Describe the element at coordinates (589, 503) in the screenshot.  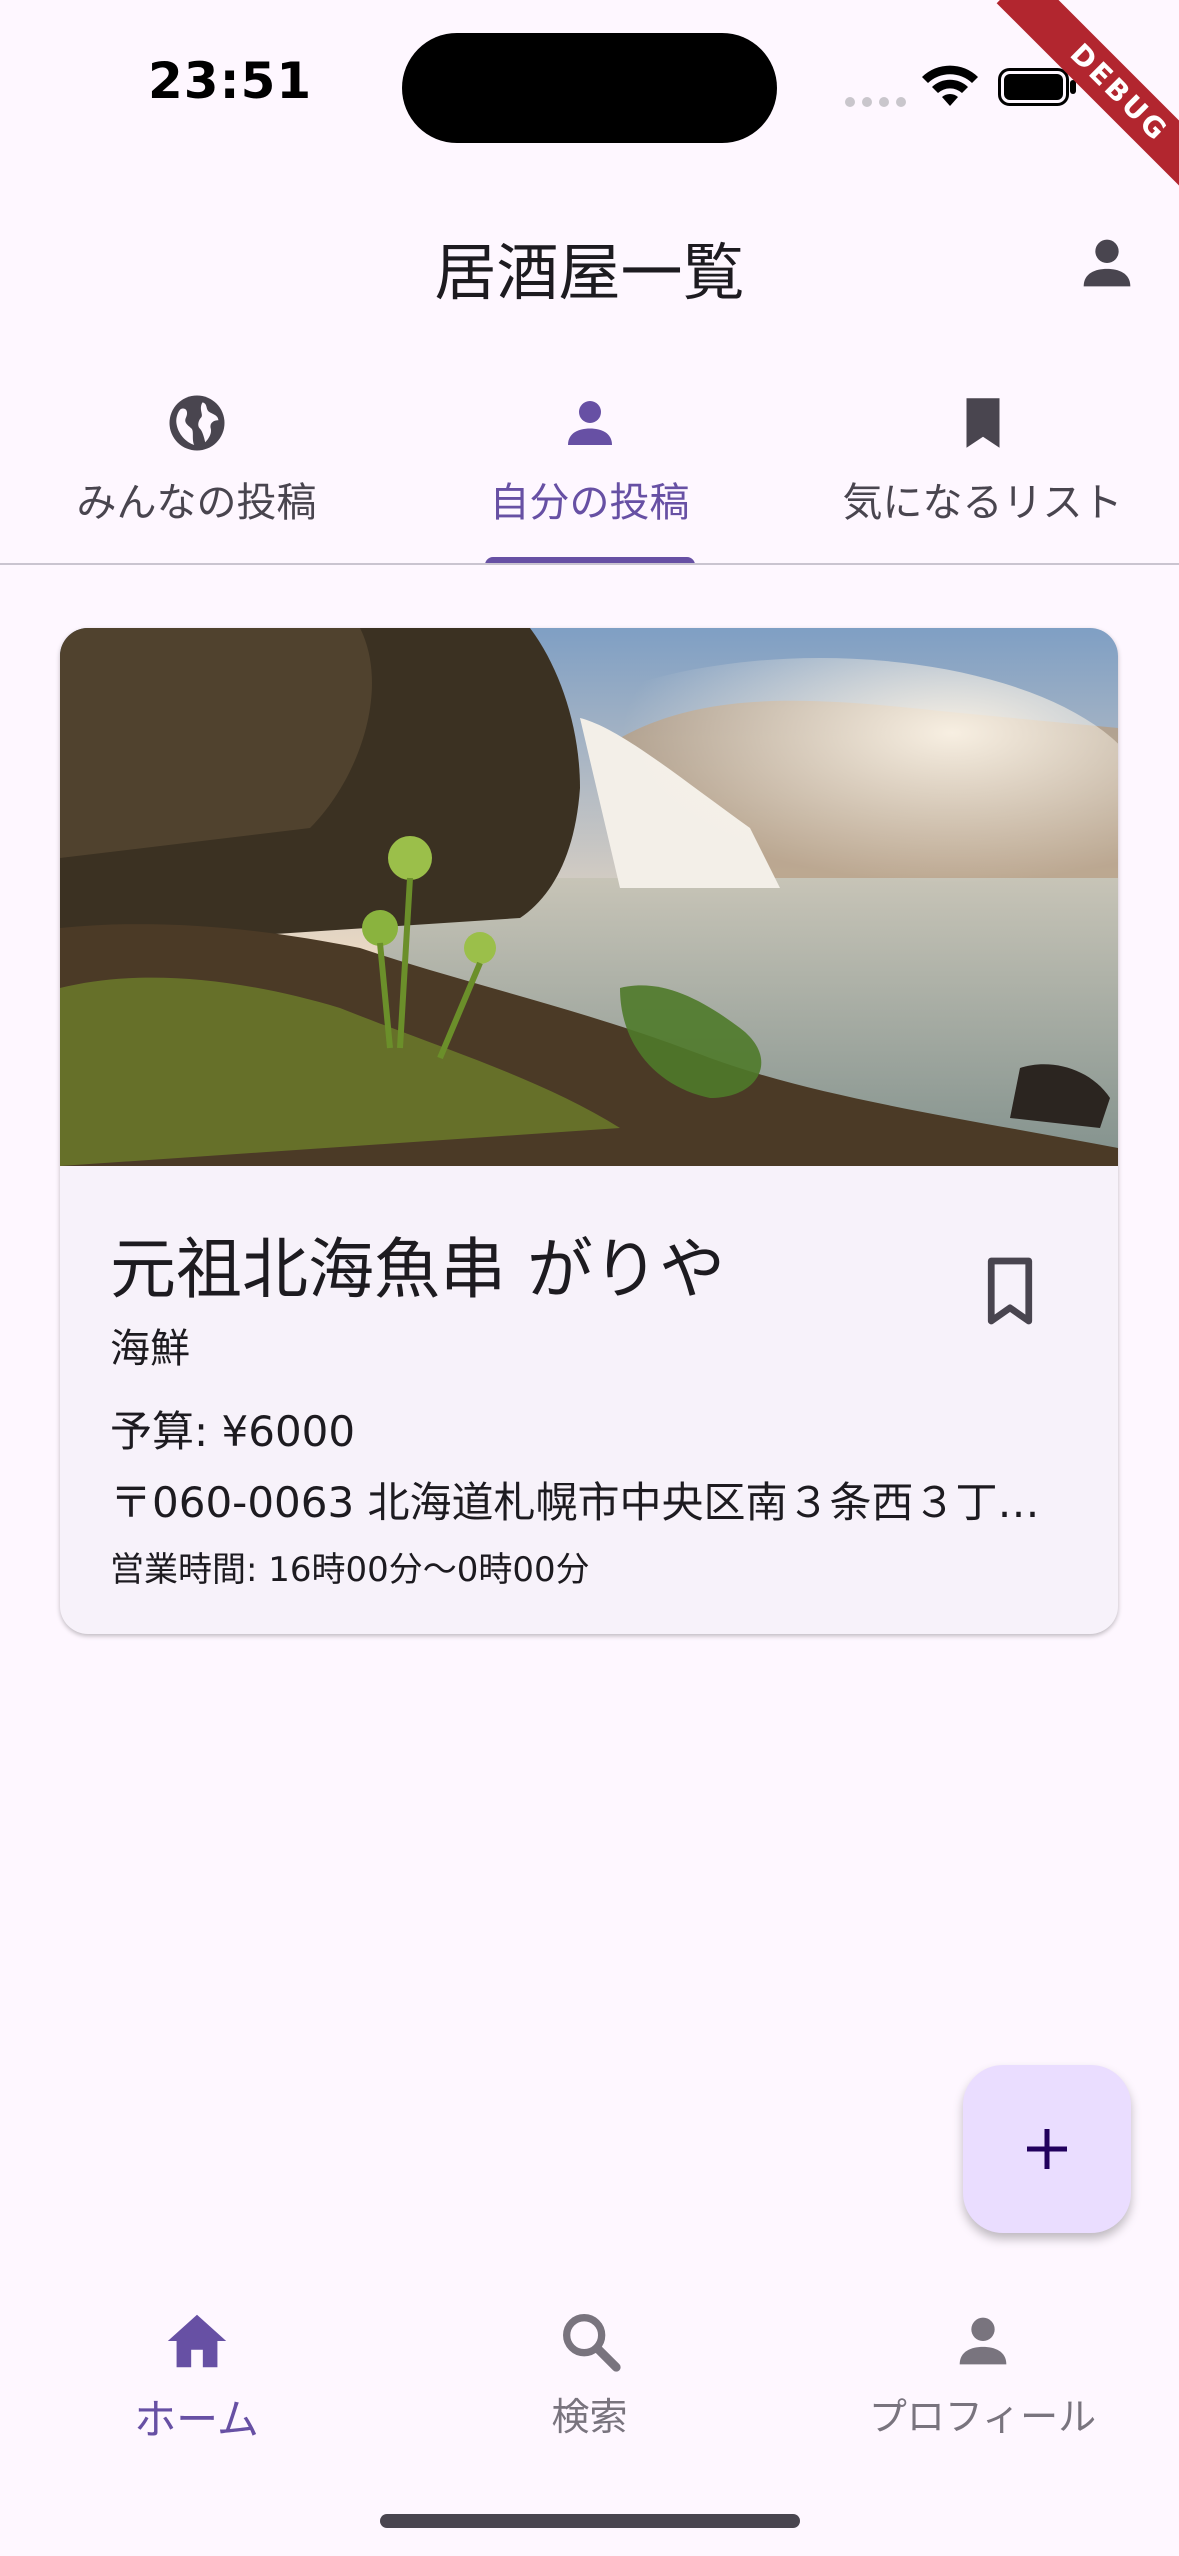
I see `tab-label: 自分の投稿` at that location.